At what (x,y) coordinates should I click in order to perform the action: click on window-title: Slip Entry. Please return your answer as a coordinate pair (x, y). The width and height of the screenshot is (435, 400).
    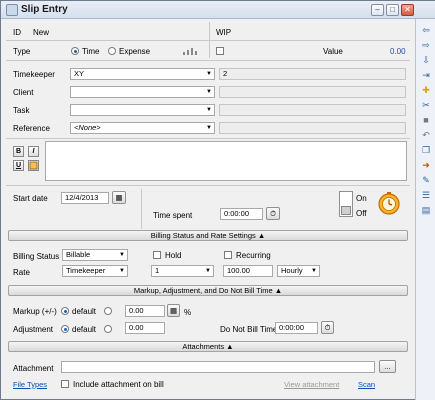
    Looking at the image, I should click on (44, 9).